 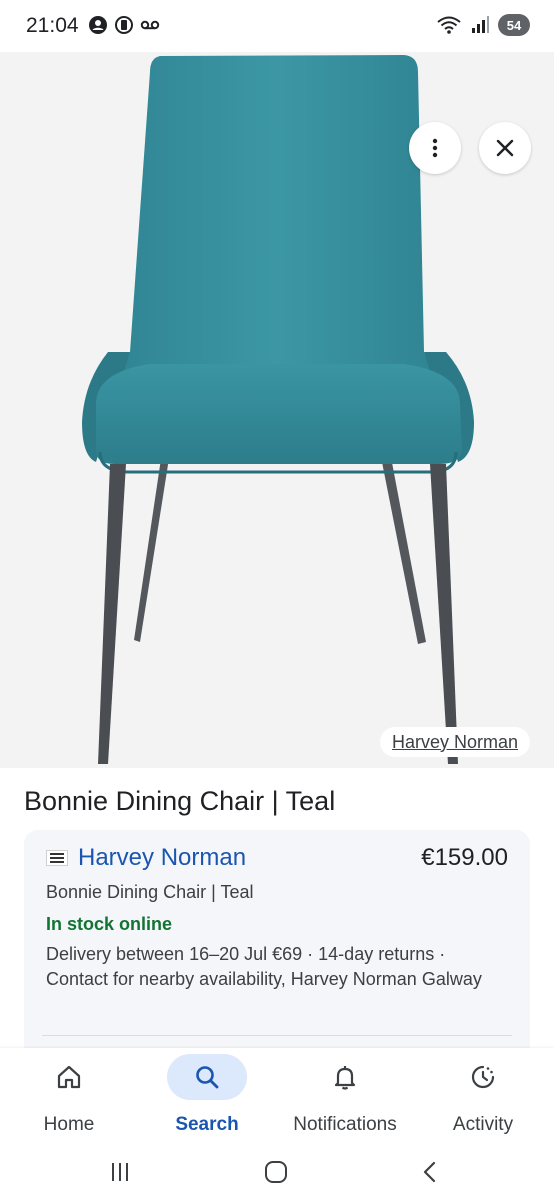 I want to click on bell-icon, so click(x=345, y=1078).